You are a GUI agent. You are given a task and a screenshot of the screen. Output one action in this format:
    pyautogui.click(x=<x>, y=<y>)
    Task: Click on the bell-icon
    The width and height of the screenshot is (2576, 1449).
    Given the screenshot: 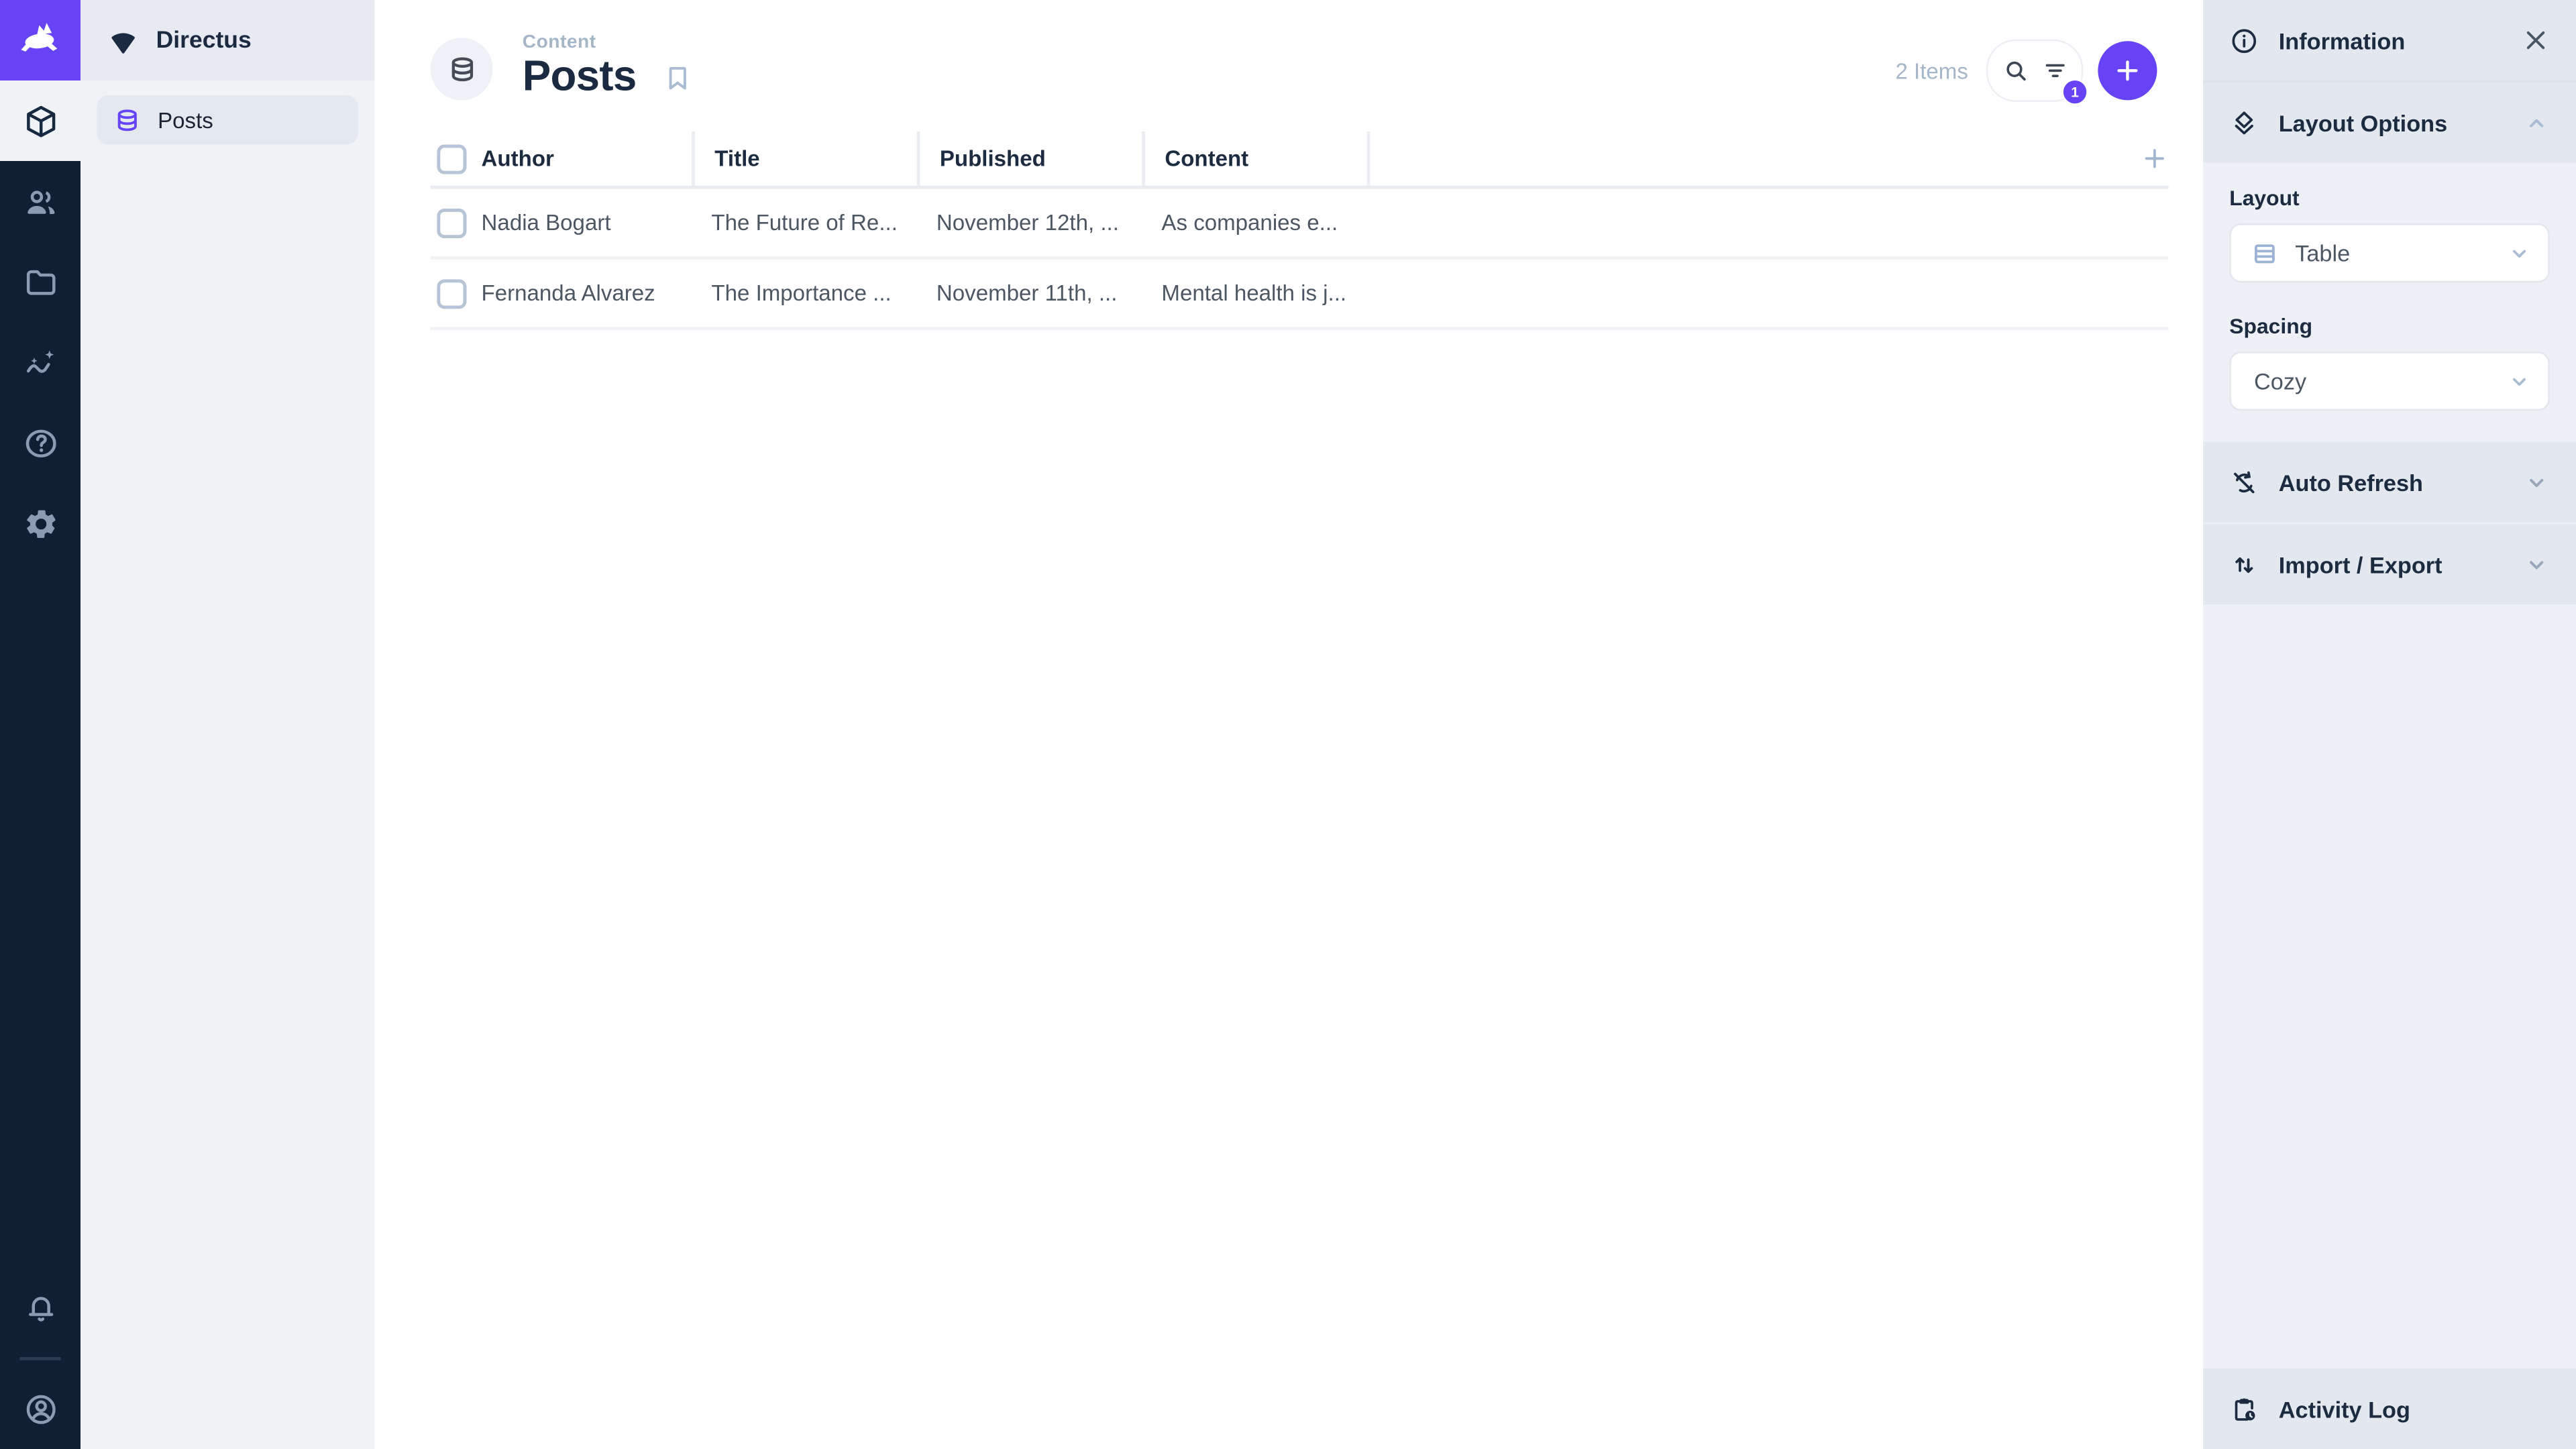 What is the action you would take?
    pyautogui.click(x=40, y=1309)
    